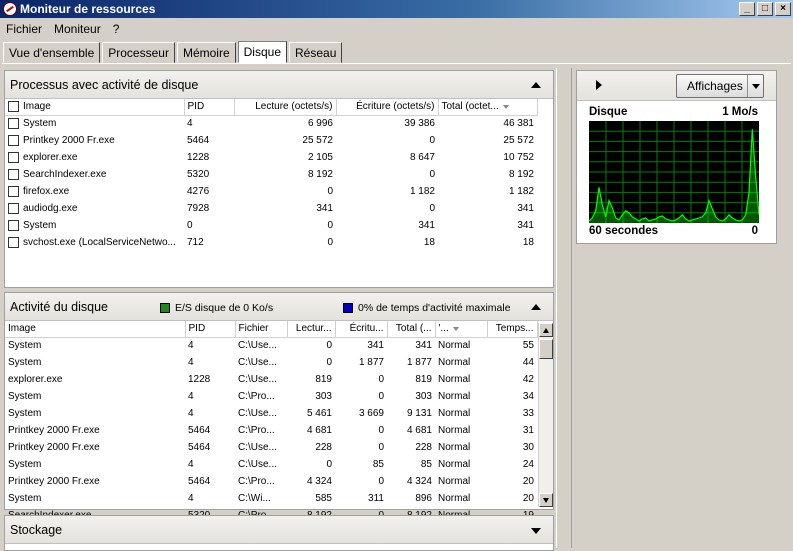 Image resolution: width=793 pixels, height=551 pixels. What do you see at coordinates (419, 413) in the screenshot?
I see `table-cell: 9 131` at bounding box center [419, 413].